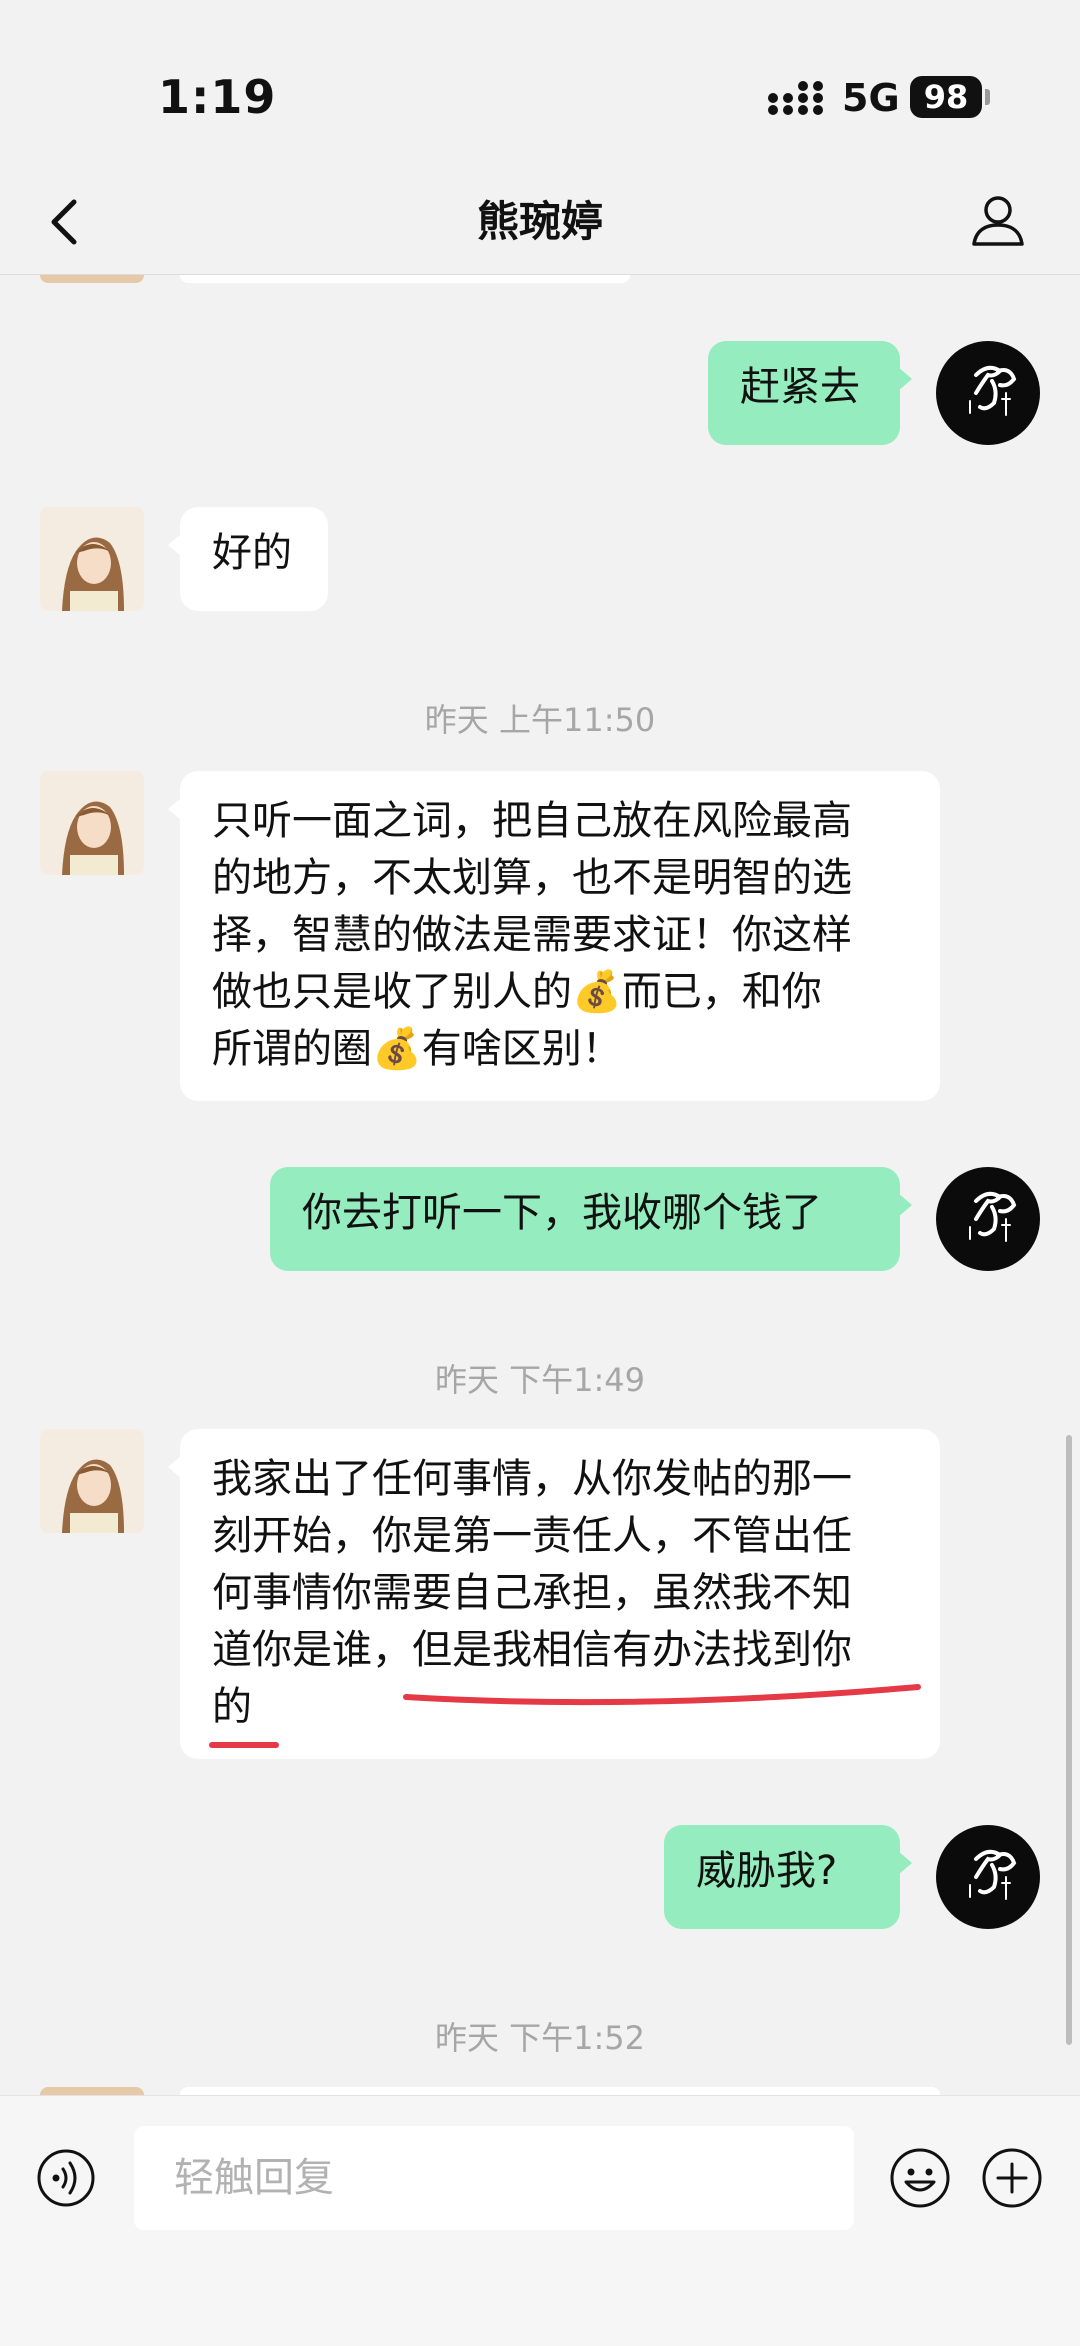 The image size is (1080, 2346). Describe the element at coordinates (871, 98) in the screenshot. I see `network-type: 5G` at that location.